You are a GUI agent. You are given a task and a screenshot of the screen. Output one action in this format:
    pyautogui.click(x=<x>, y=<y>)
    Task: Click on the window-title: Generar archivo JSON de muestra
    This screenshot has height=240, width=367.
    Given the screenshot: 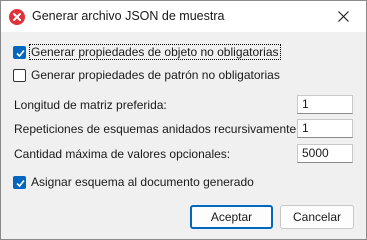 What is the action you would take?
    pyautogui.click(x=128, y=16)
    